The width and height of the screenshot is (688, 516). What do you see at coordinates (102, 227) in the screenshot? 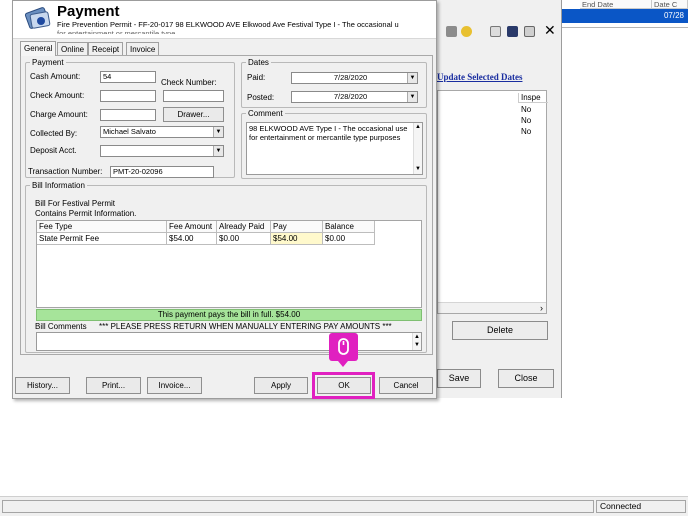
I see `column-header-fee-type: Fee Type` at bounding box center [102, 227].